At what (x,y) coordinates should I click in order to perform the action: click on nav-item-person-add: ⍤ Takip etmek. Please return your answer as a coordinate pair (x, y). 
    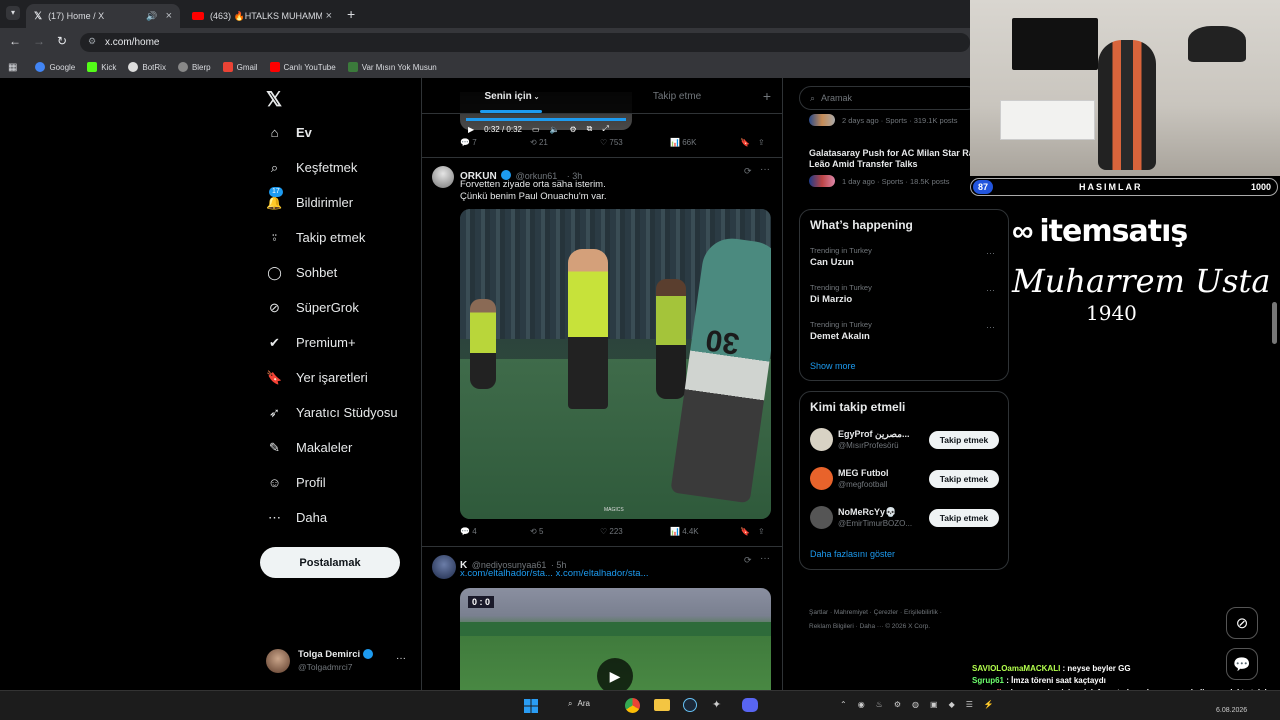
    Looking at the image, I should click on (316, 237).